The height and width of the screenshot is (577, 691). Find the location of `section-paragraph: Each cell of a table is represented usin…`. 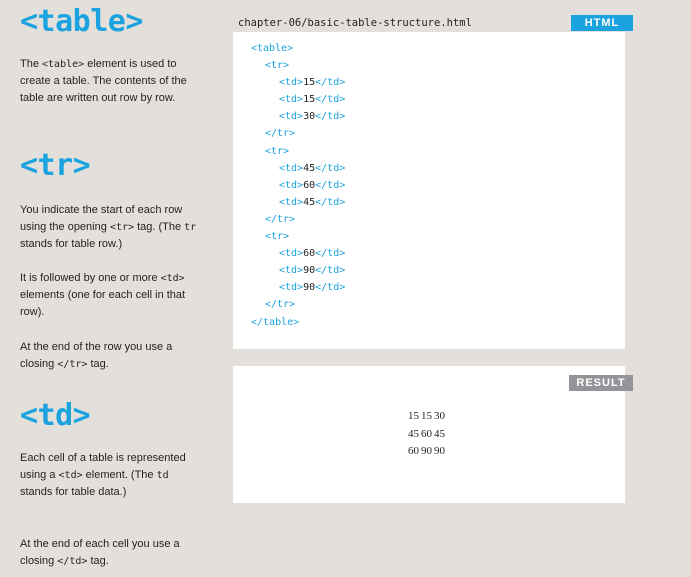

section-paragraph: Each cell of a table is represented usin… is located at coordinates (110, 475).